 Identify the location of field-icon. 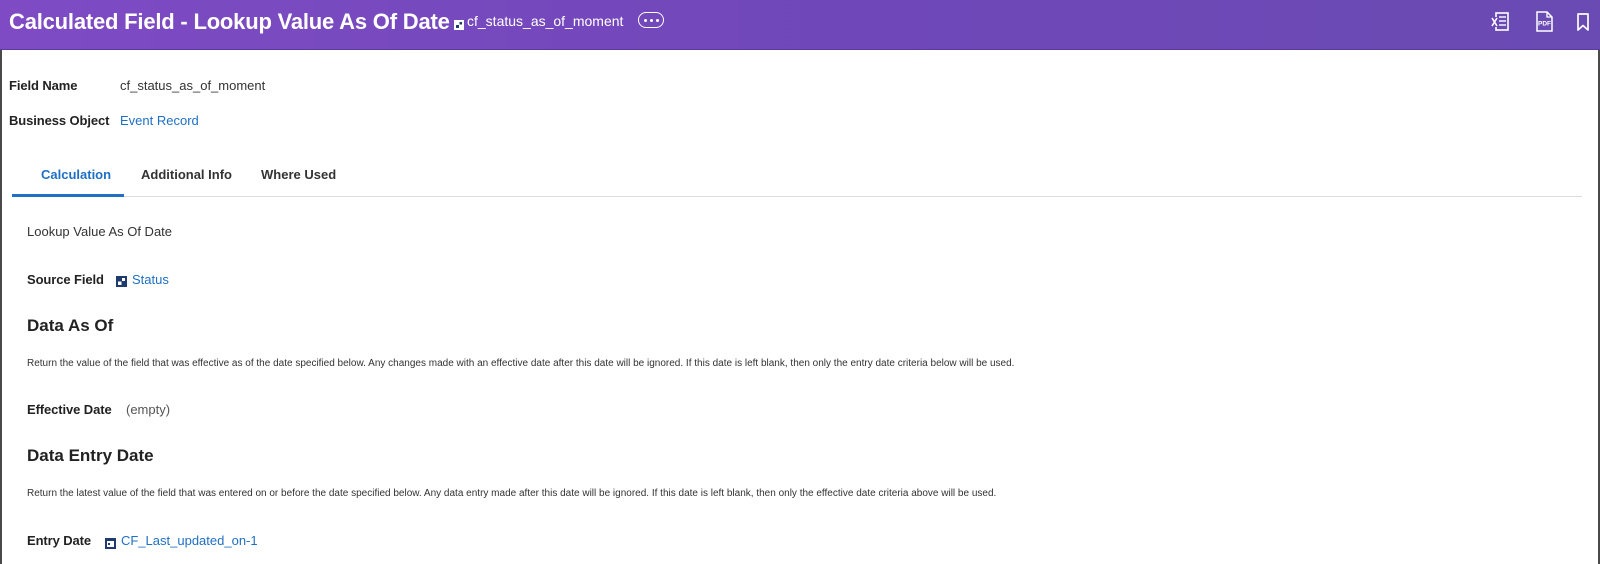
(121, 280).